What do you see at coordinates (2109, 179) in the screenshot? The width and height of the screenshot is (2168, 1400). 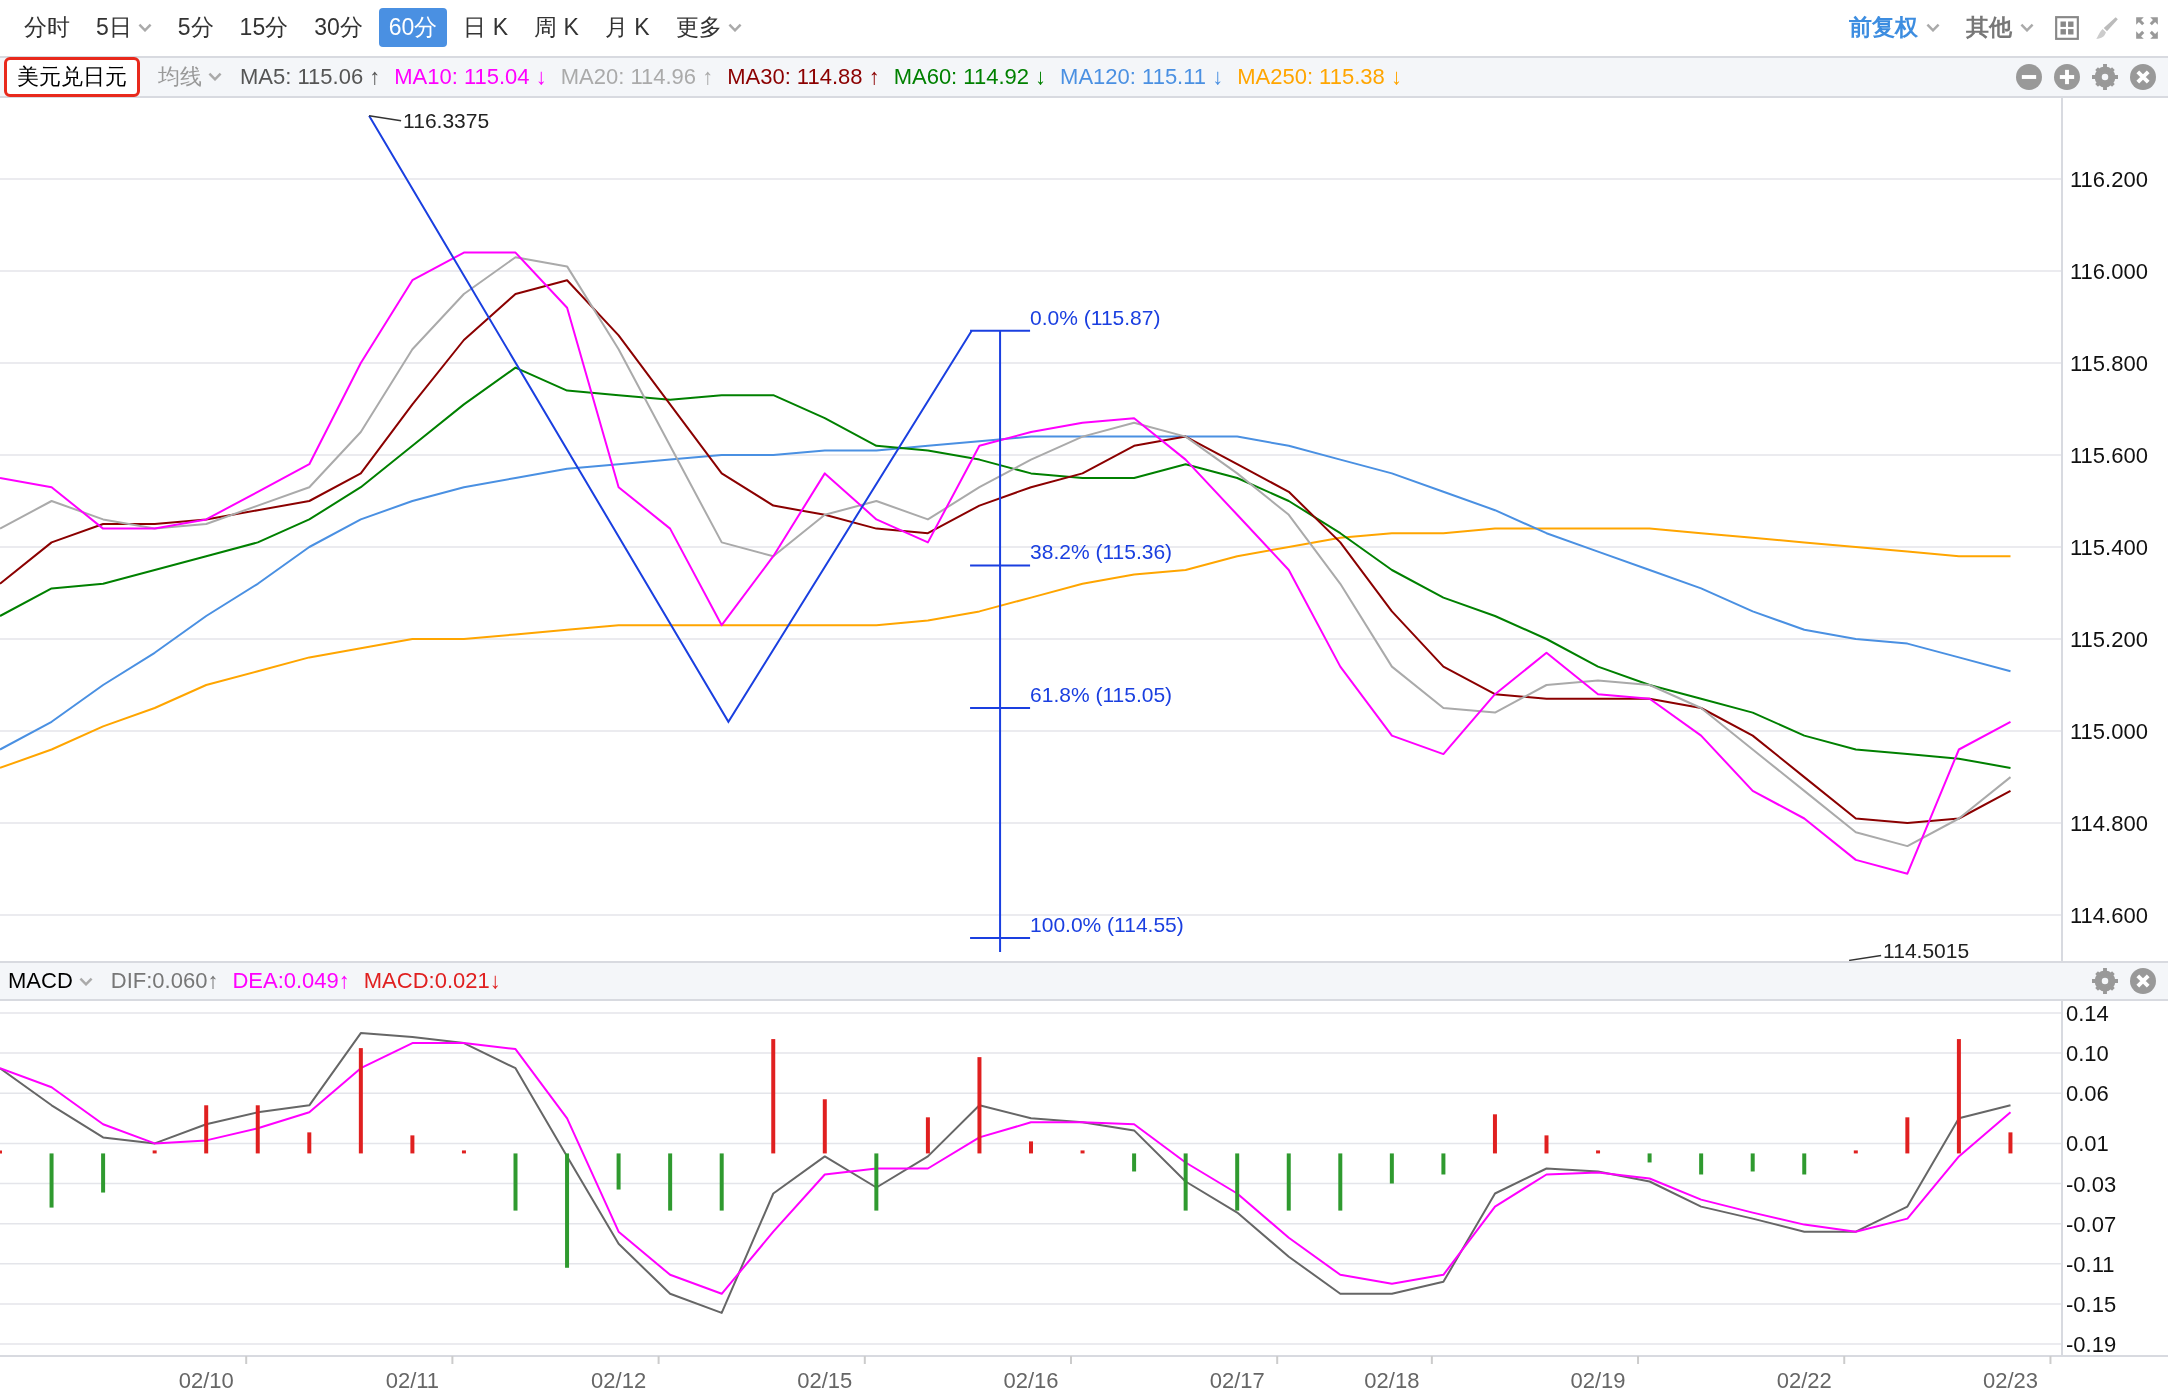 I see `price-axis-label: 116.200` at bounding box center [2109, 179].